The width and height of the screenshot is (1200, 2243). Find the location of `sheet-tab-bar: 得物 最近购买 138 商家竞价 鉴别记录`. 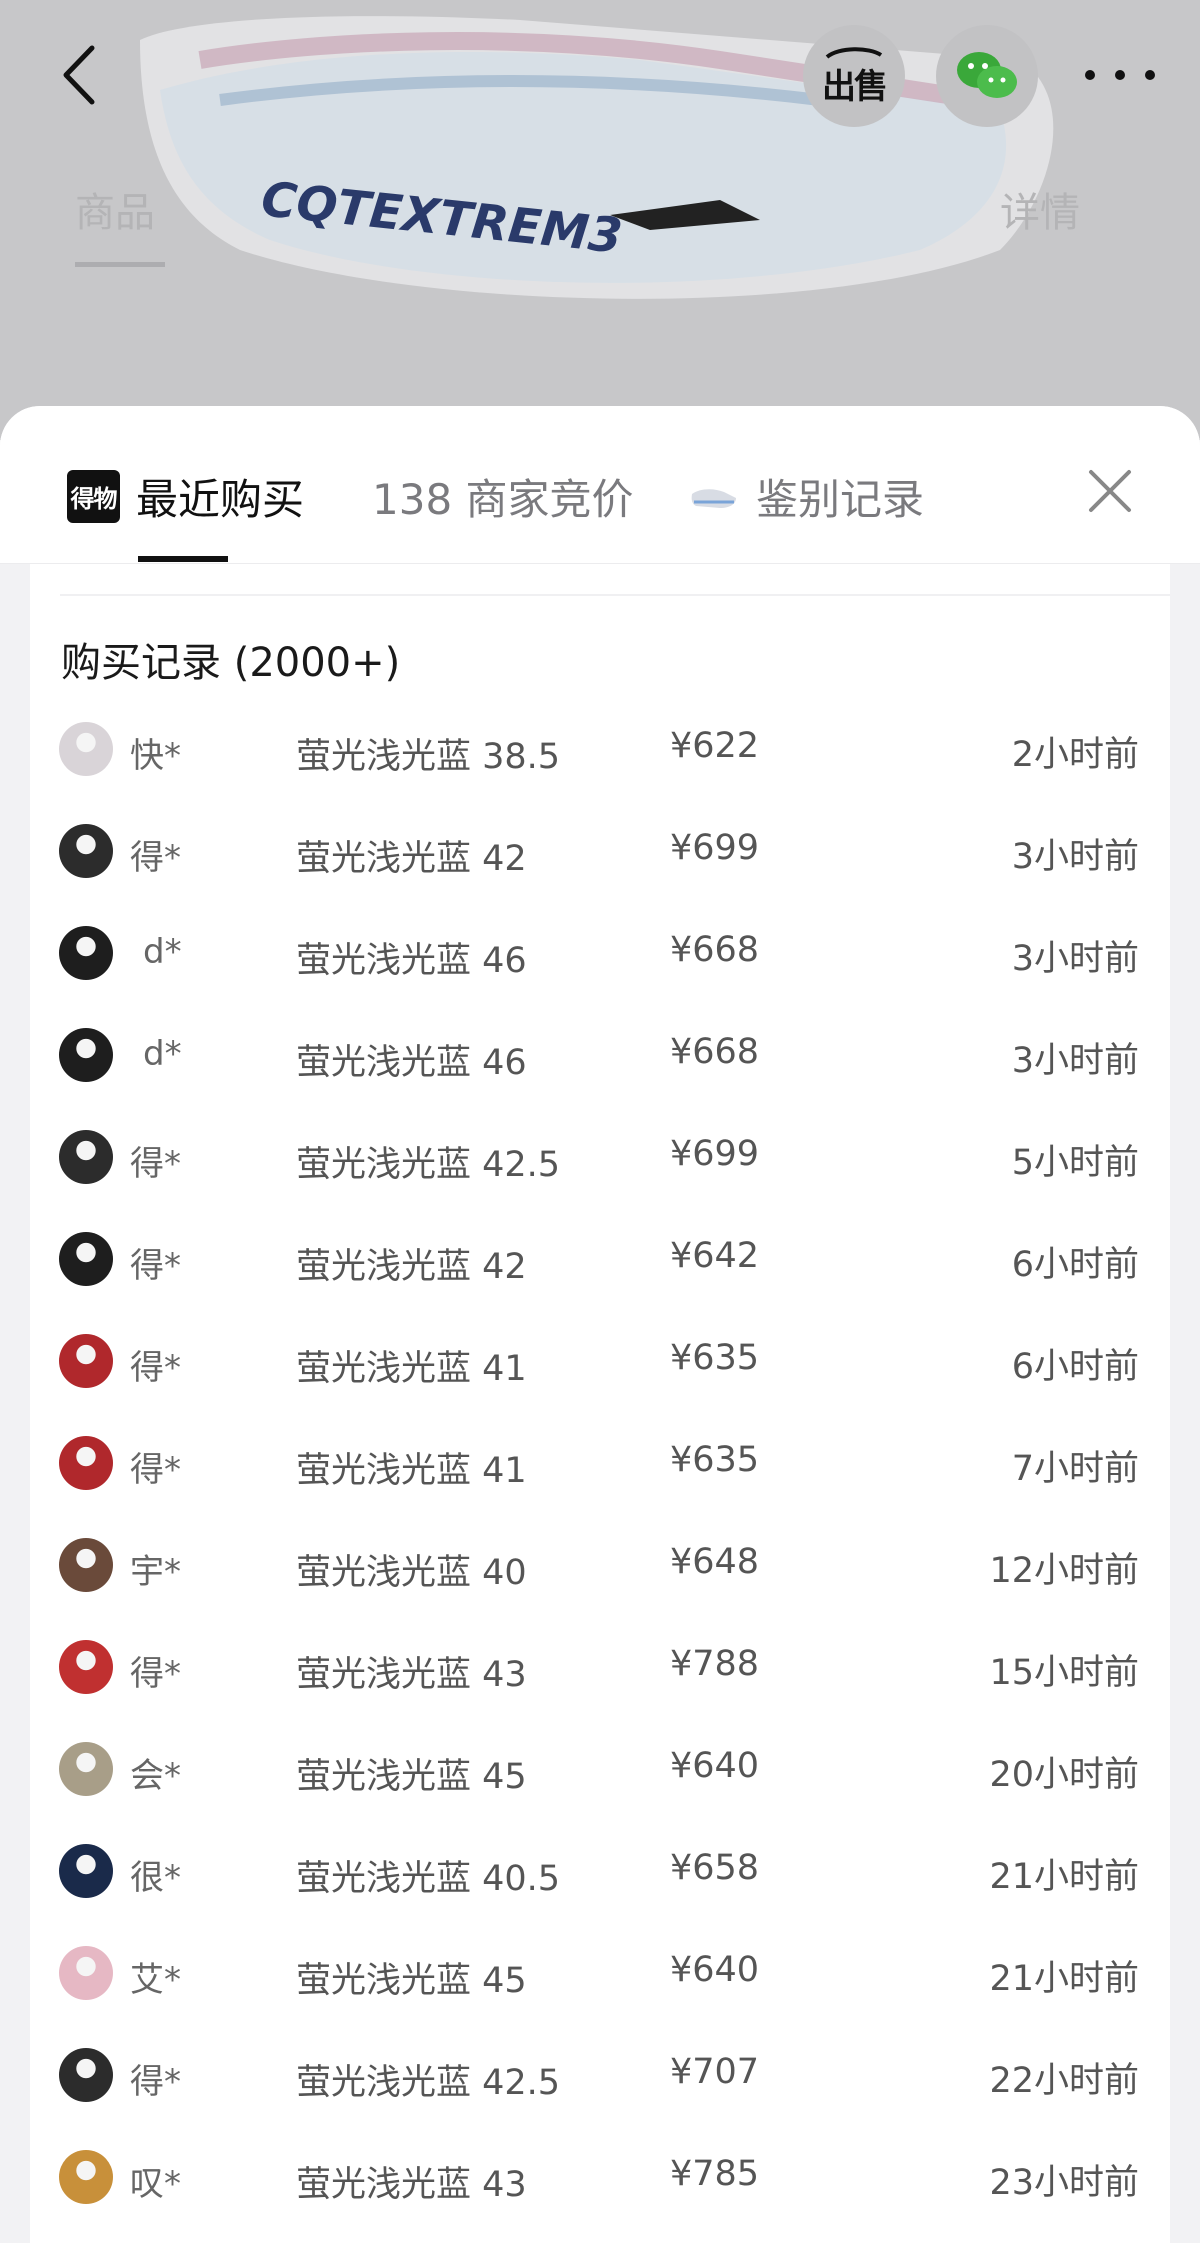

sheet-tab-bar: 得物 最近购买 138 商家竞价 鉴别记录 is located at coordinates (600, 485).